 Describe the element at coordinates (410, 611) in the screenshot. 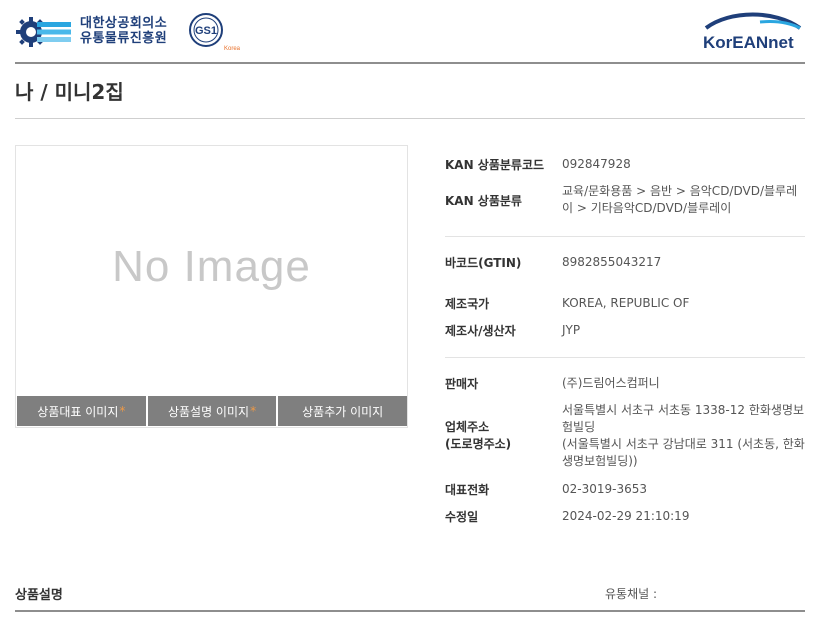

I see `description-divider` at that location.